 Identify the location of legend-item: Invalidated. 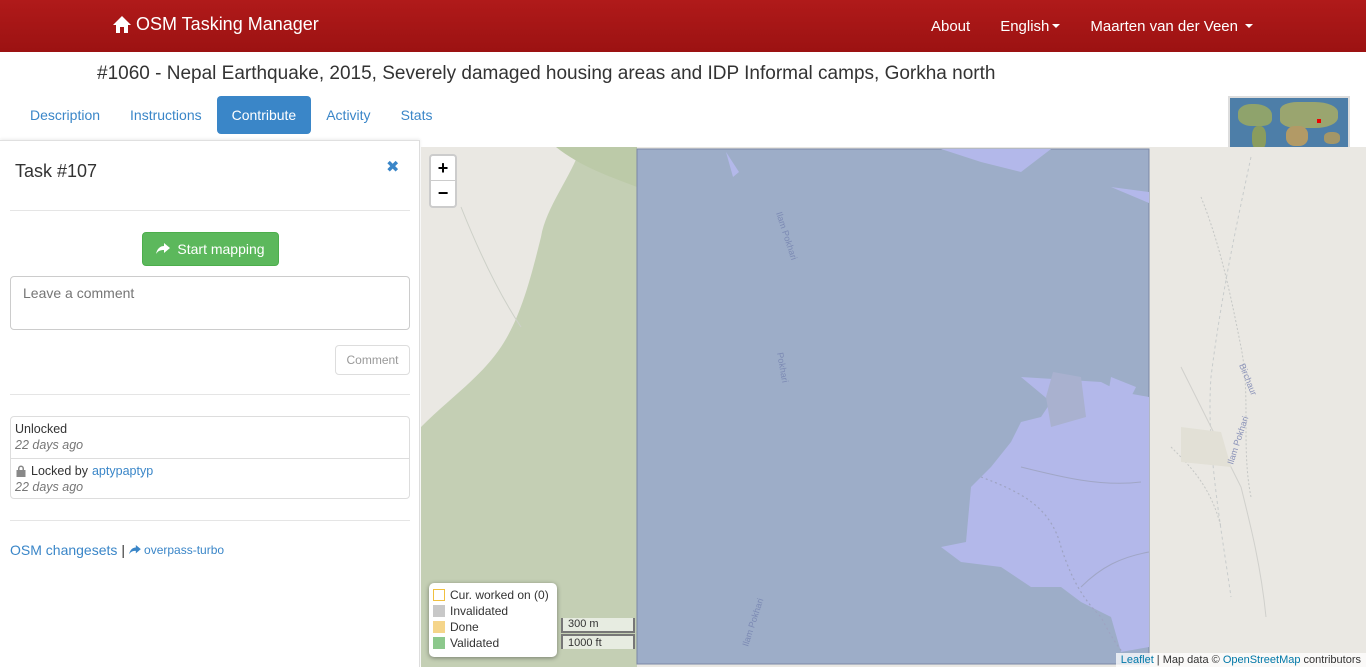
(493, 611).